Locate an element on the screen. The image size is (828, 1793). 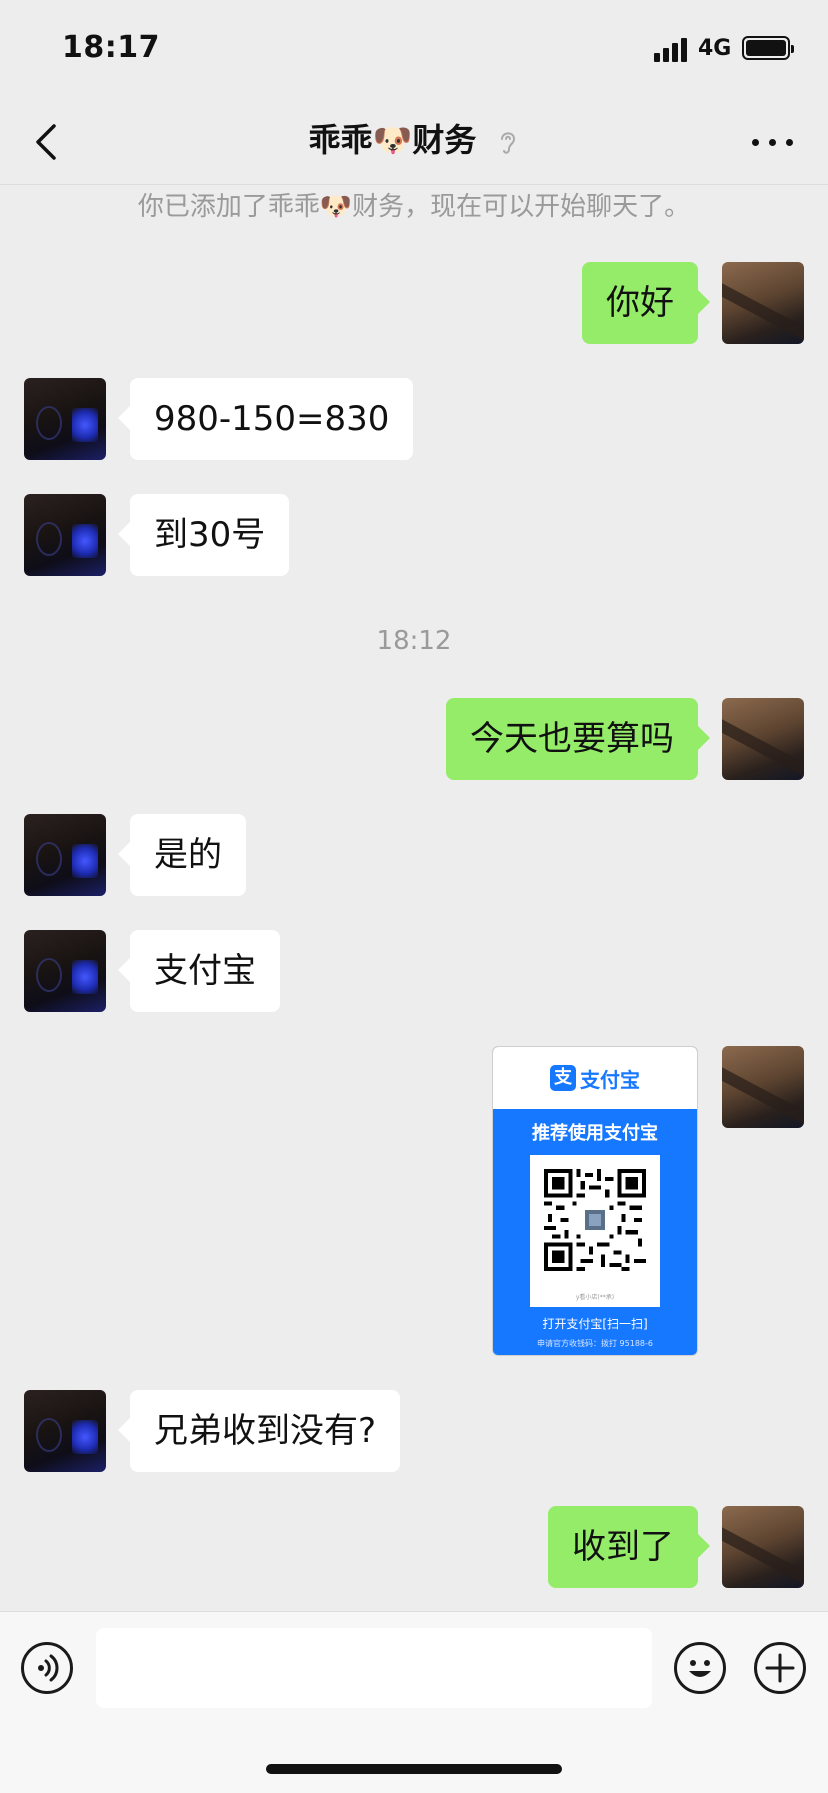
message-bubble-out: 今天也要算吗 is located at coordinates (578, 739).